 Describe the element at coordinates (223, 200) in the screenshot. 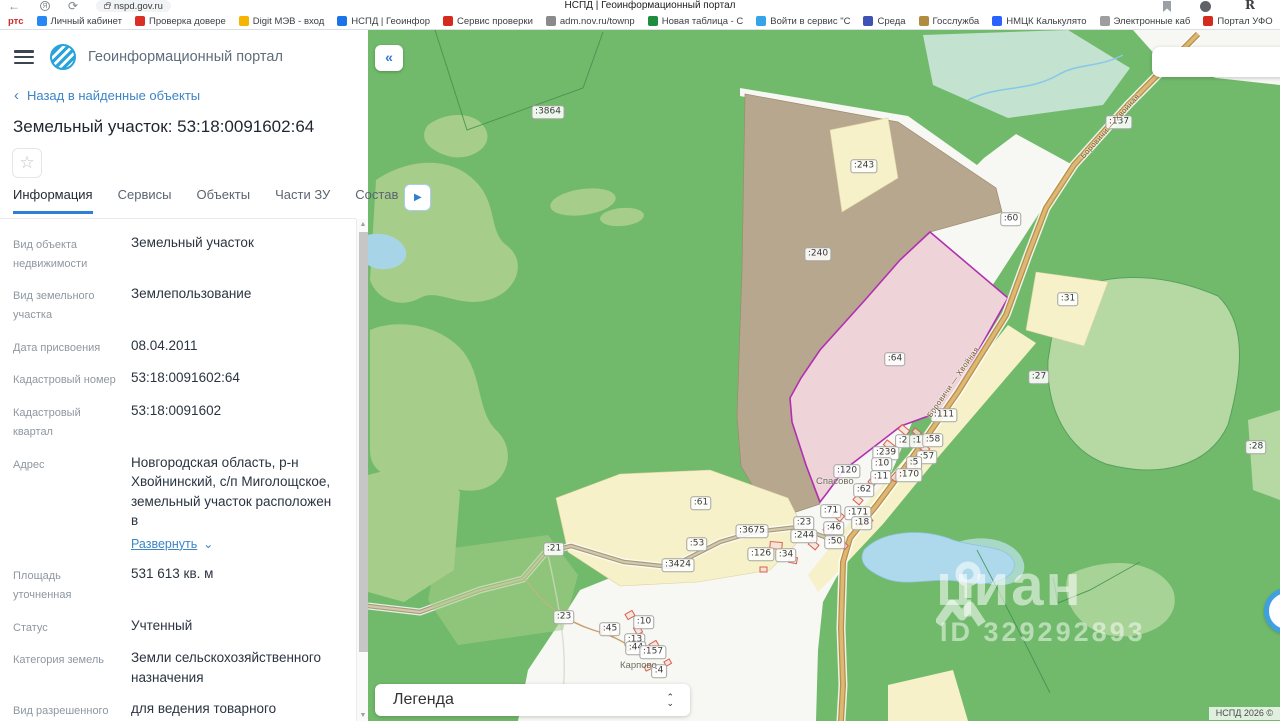

I see `tab-Объекты: Объекты` at that location.